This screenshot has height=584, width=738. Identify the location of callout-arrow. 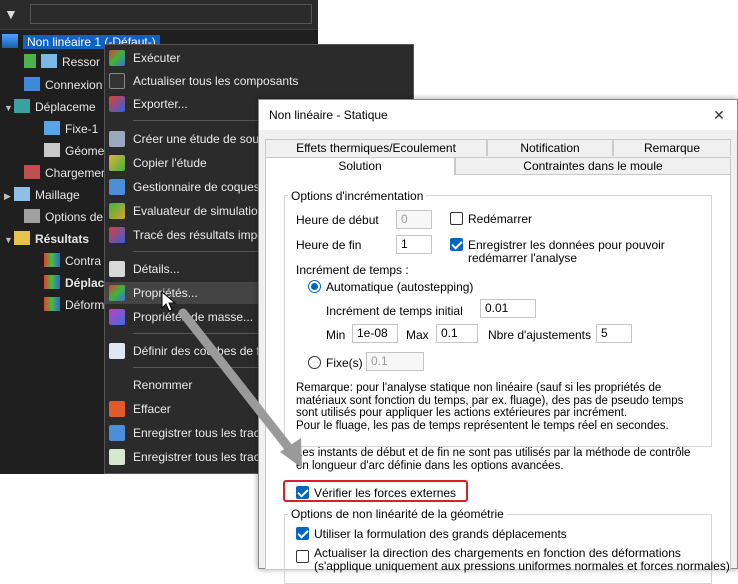
(231, 379).